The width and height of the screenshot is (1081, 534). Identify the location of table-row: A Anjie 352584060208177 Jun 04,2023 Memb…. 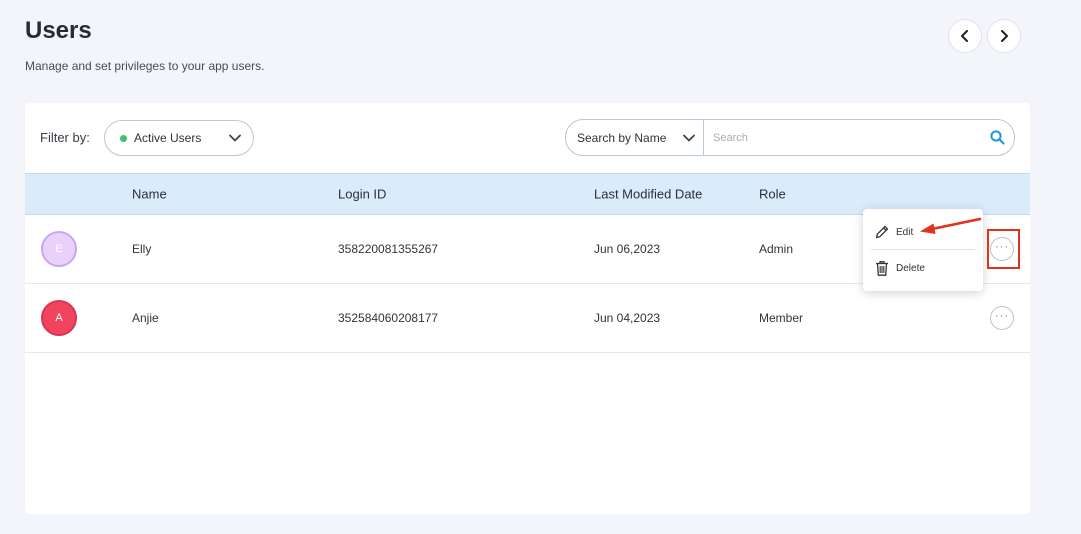
(527, 318).